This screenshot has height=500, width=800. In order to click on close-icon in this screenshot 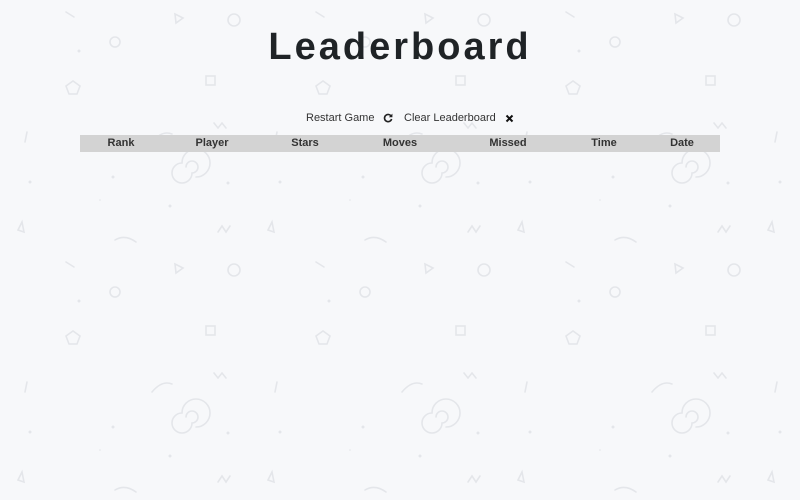, I will do `click(510, 118)`.